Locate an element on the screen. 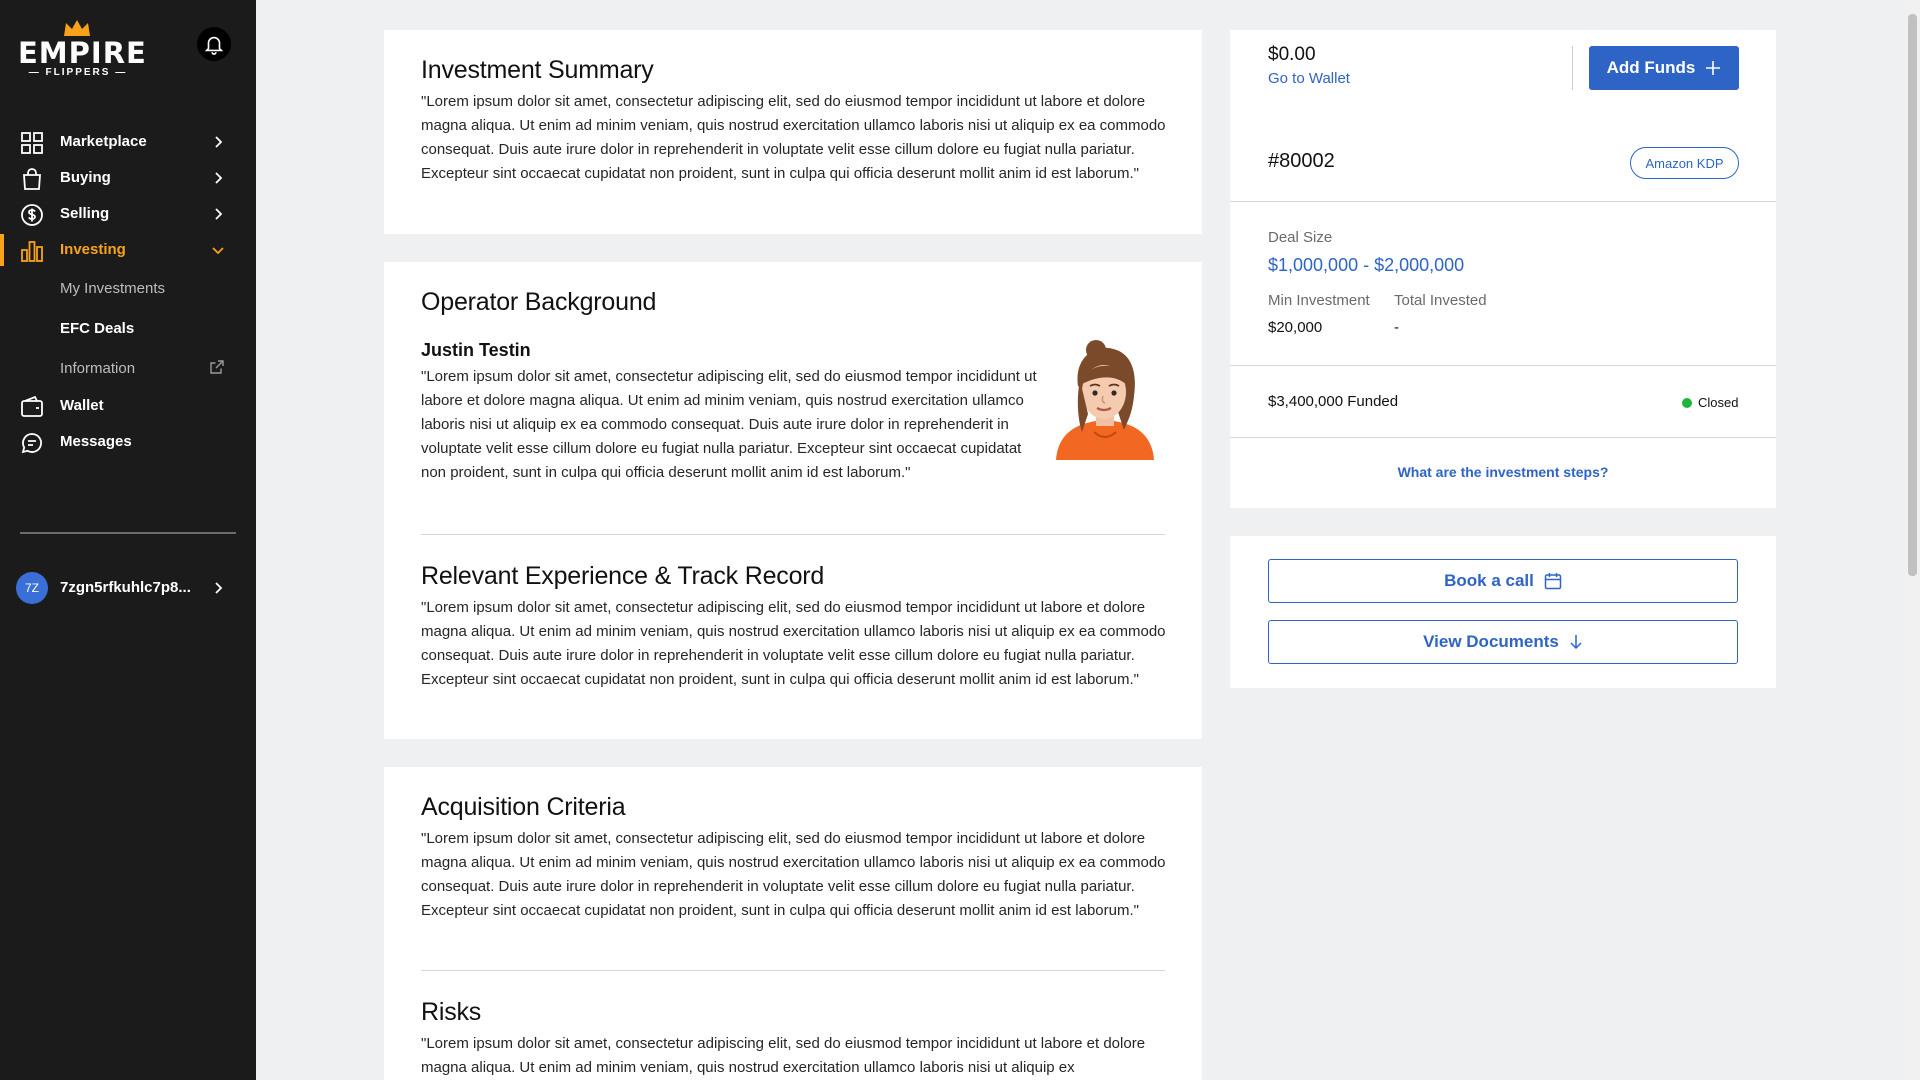 Image resolution: width=1920 pixels, height=1080 pixels. page-scrollbar is located at coordinates (1912, 540).